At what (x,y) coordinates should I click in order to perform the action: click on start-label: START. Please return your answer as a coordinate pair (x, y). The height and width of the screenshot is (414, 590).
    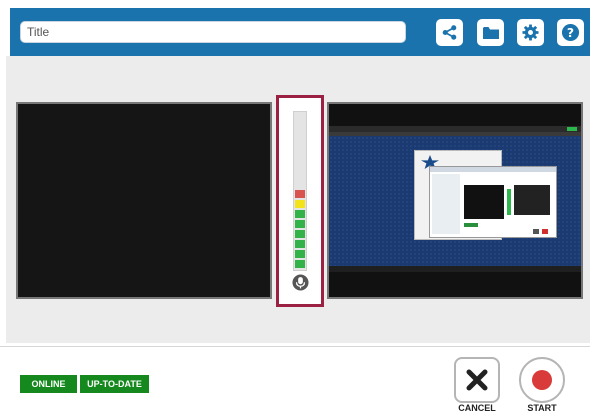
    Looking at the image, I should click on (542, 408).